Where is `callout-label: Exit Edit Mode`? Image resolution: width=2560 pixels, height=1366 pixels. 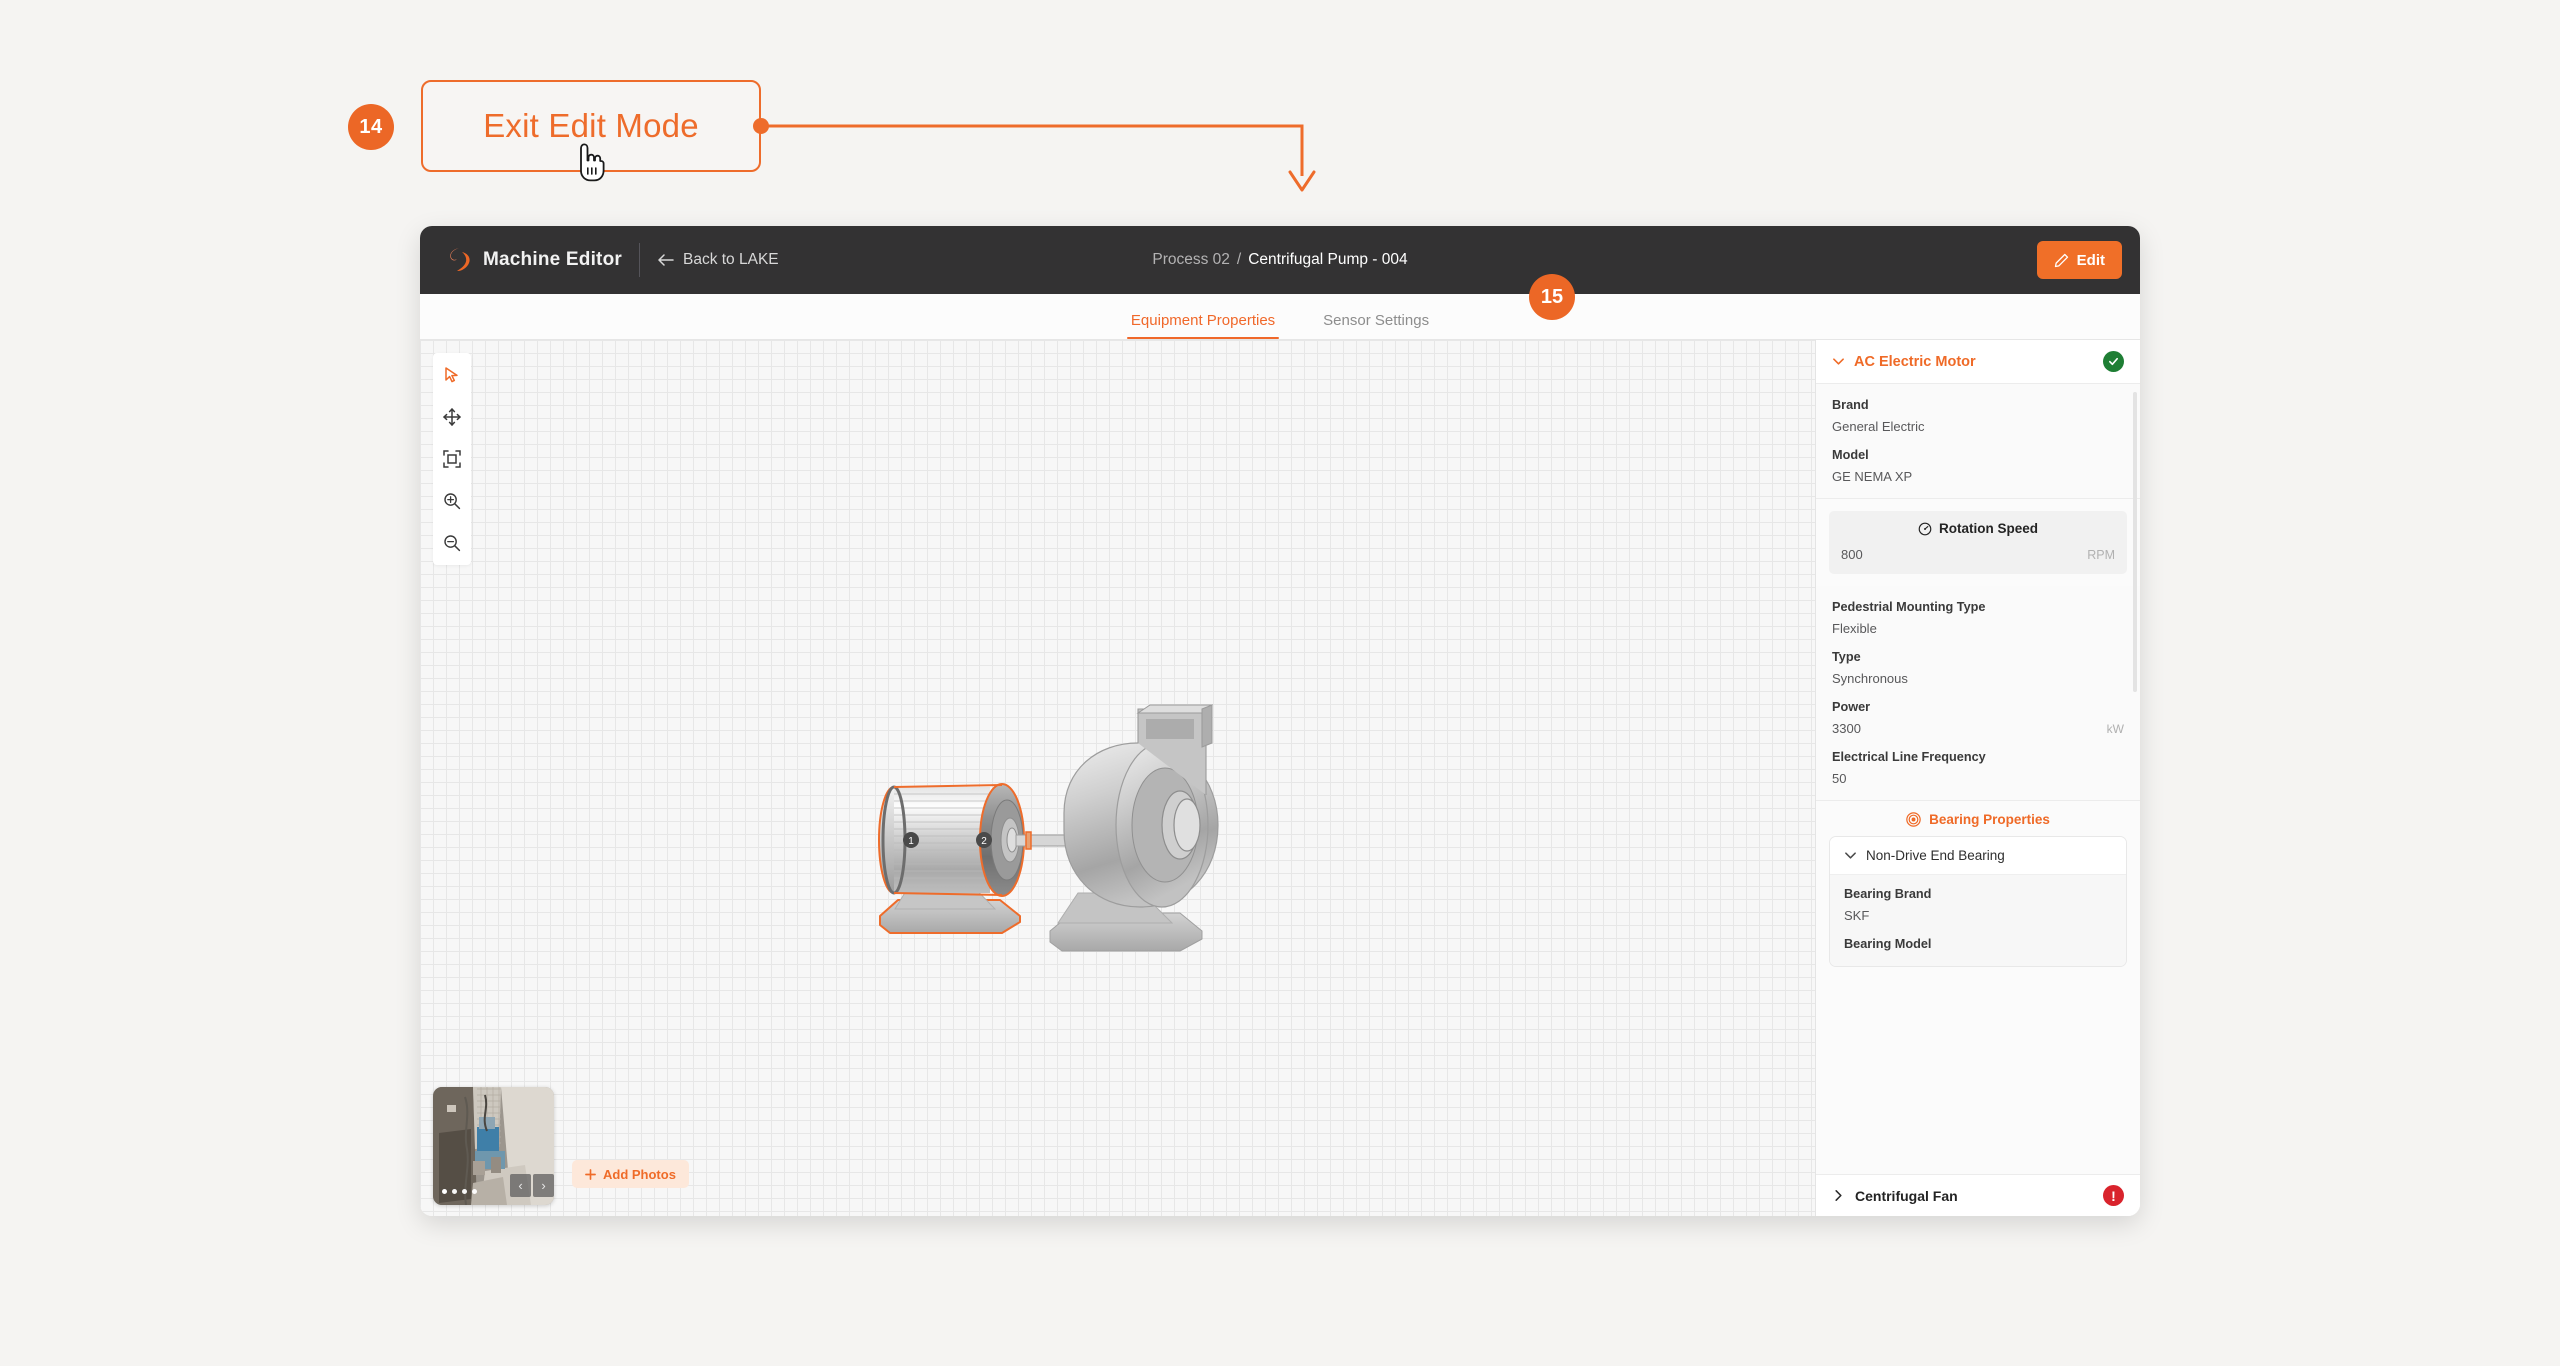
callout-label: Exit Edit Mode is located at coordinates (591, 125).